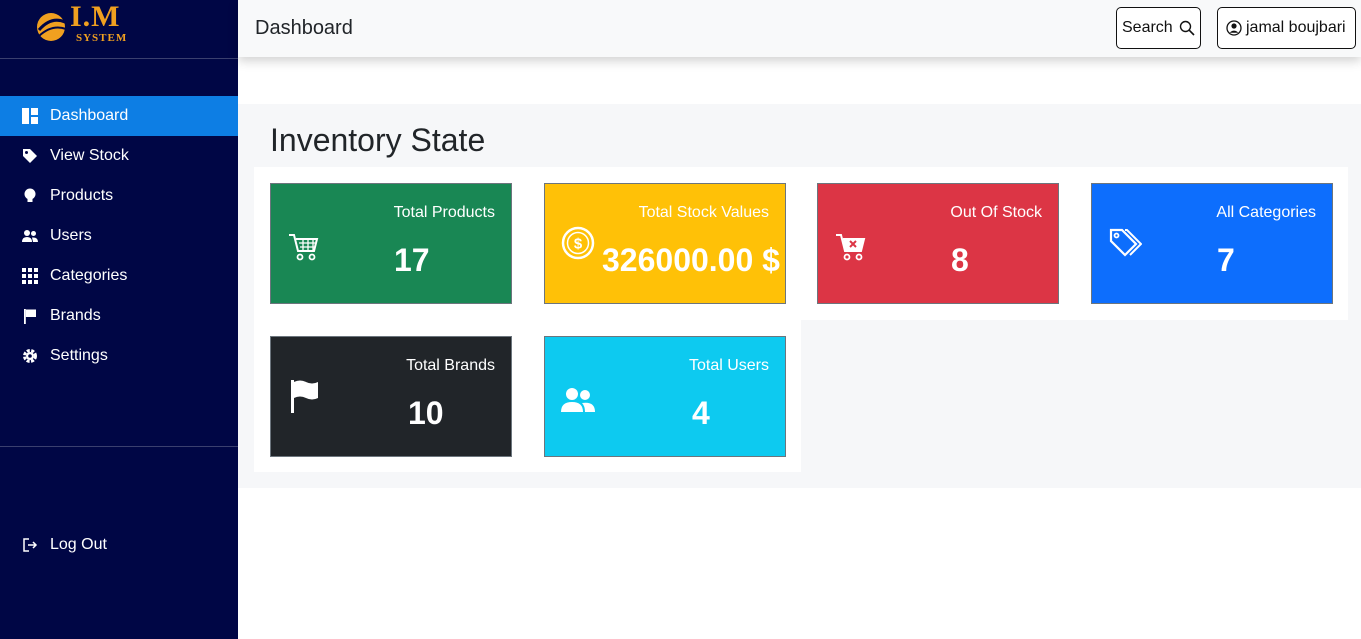  Describe the element at coordinates (1212, 243) in the screenshot. I see `stat-card-all-categories: All Categories 7` at that location.